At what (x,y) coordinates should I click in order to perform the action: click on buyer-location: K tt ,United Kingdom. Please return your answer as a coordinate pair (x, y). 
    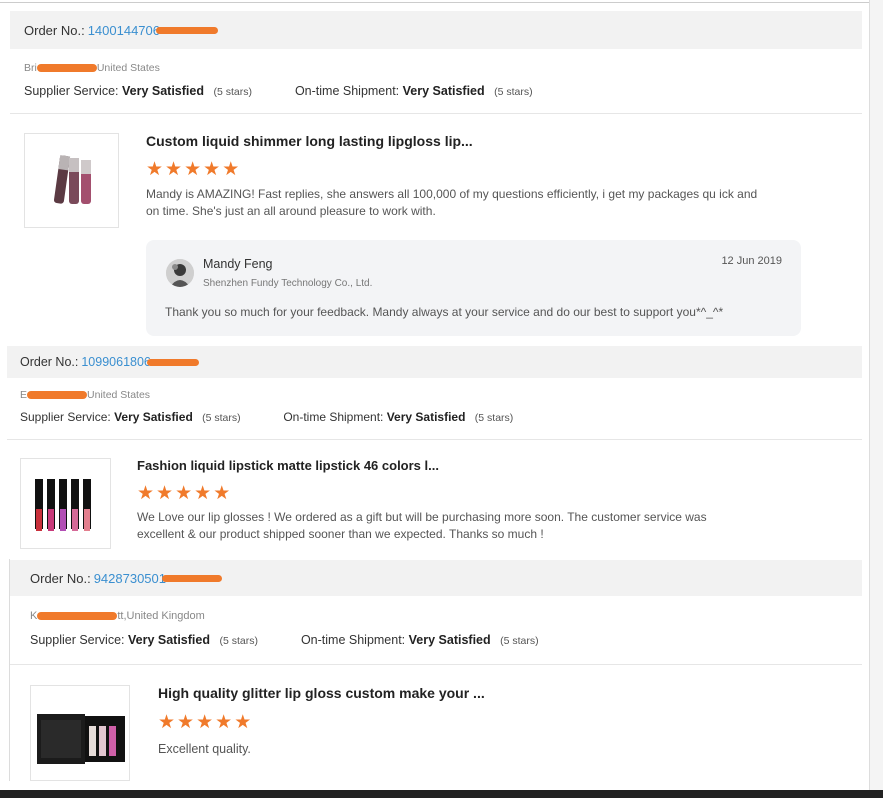
    Looking at the image, I should click on (117, 616).